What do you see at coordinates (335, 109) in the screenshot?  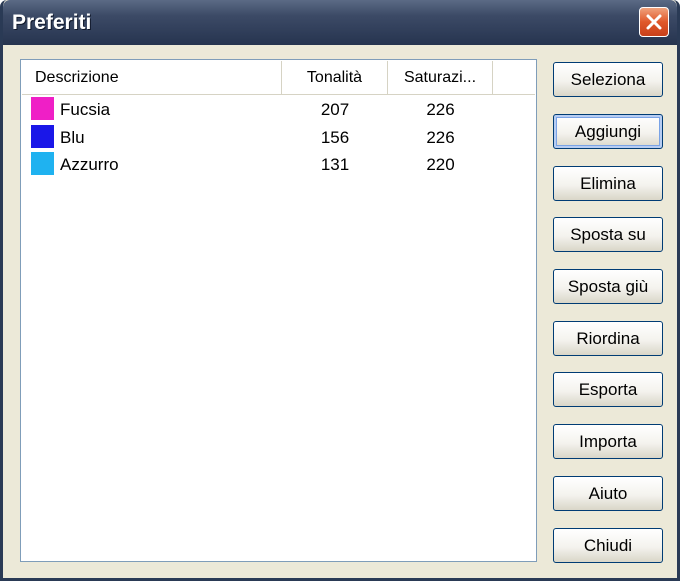 I see `item-tonalita: 207` at bounding box center [335, 109].